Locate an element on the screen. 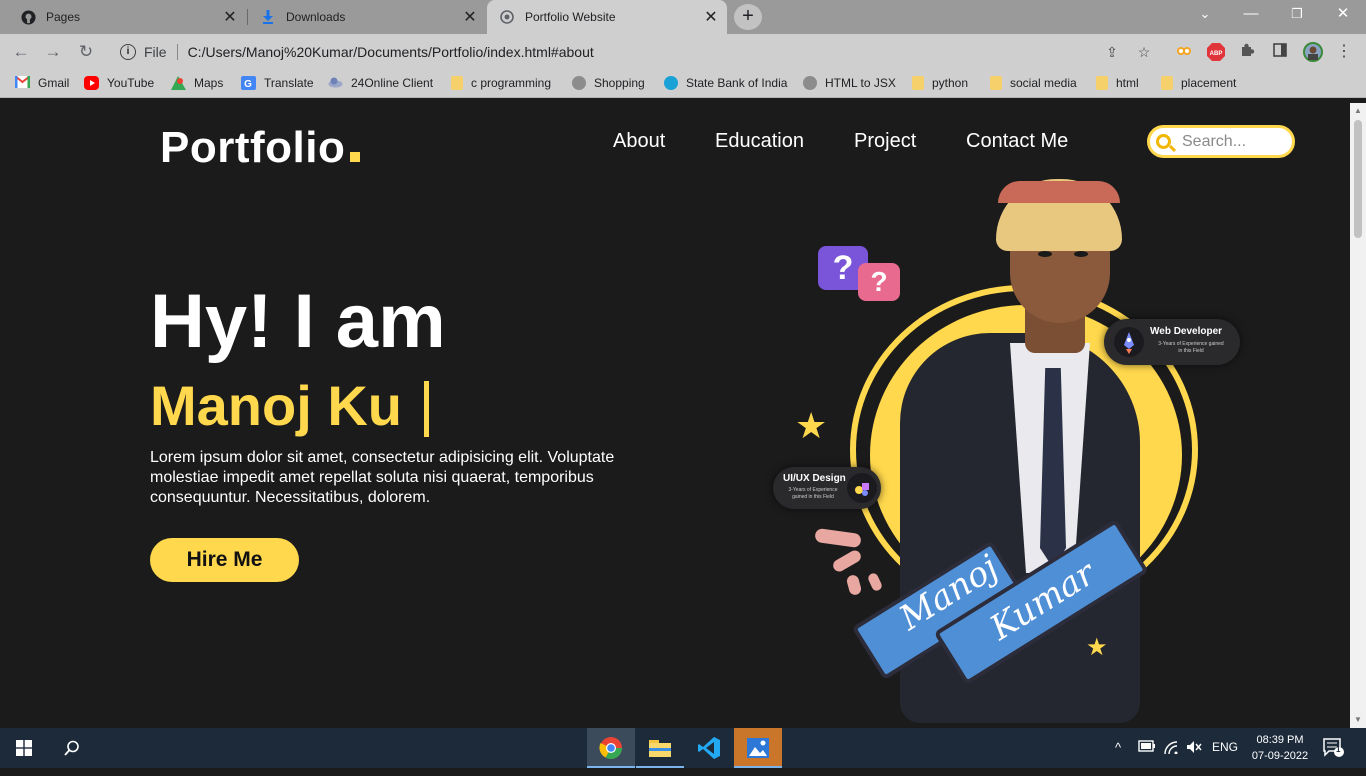  bookmark-shopping: Shopping is located at coordinates (608, 83).